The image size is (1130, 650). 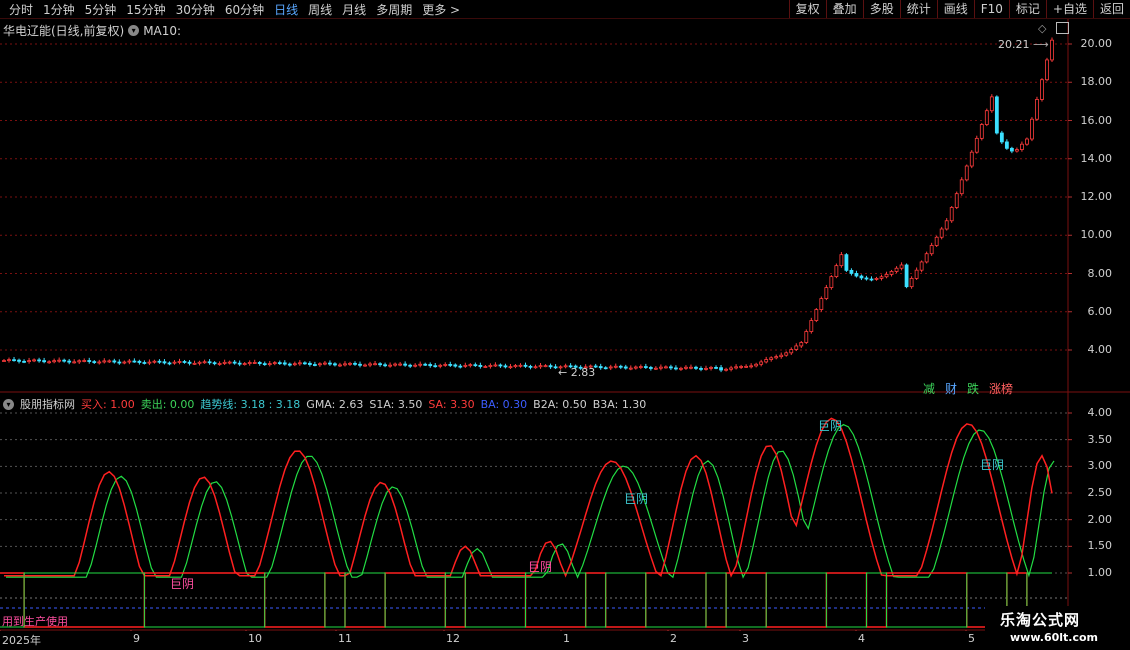 I want to click on period-tab: 15分钟, so click(x=145, y=9).